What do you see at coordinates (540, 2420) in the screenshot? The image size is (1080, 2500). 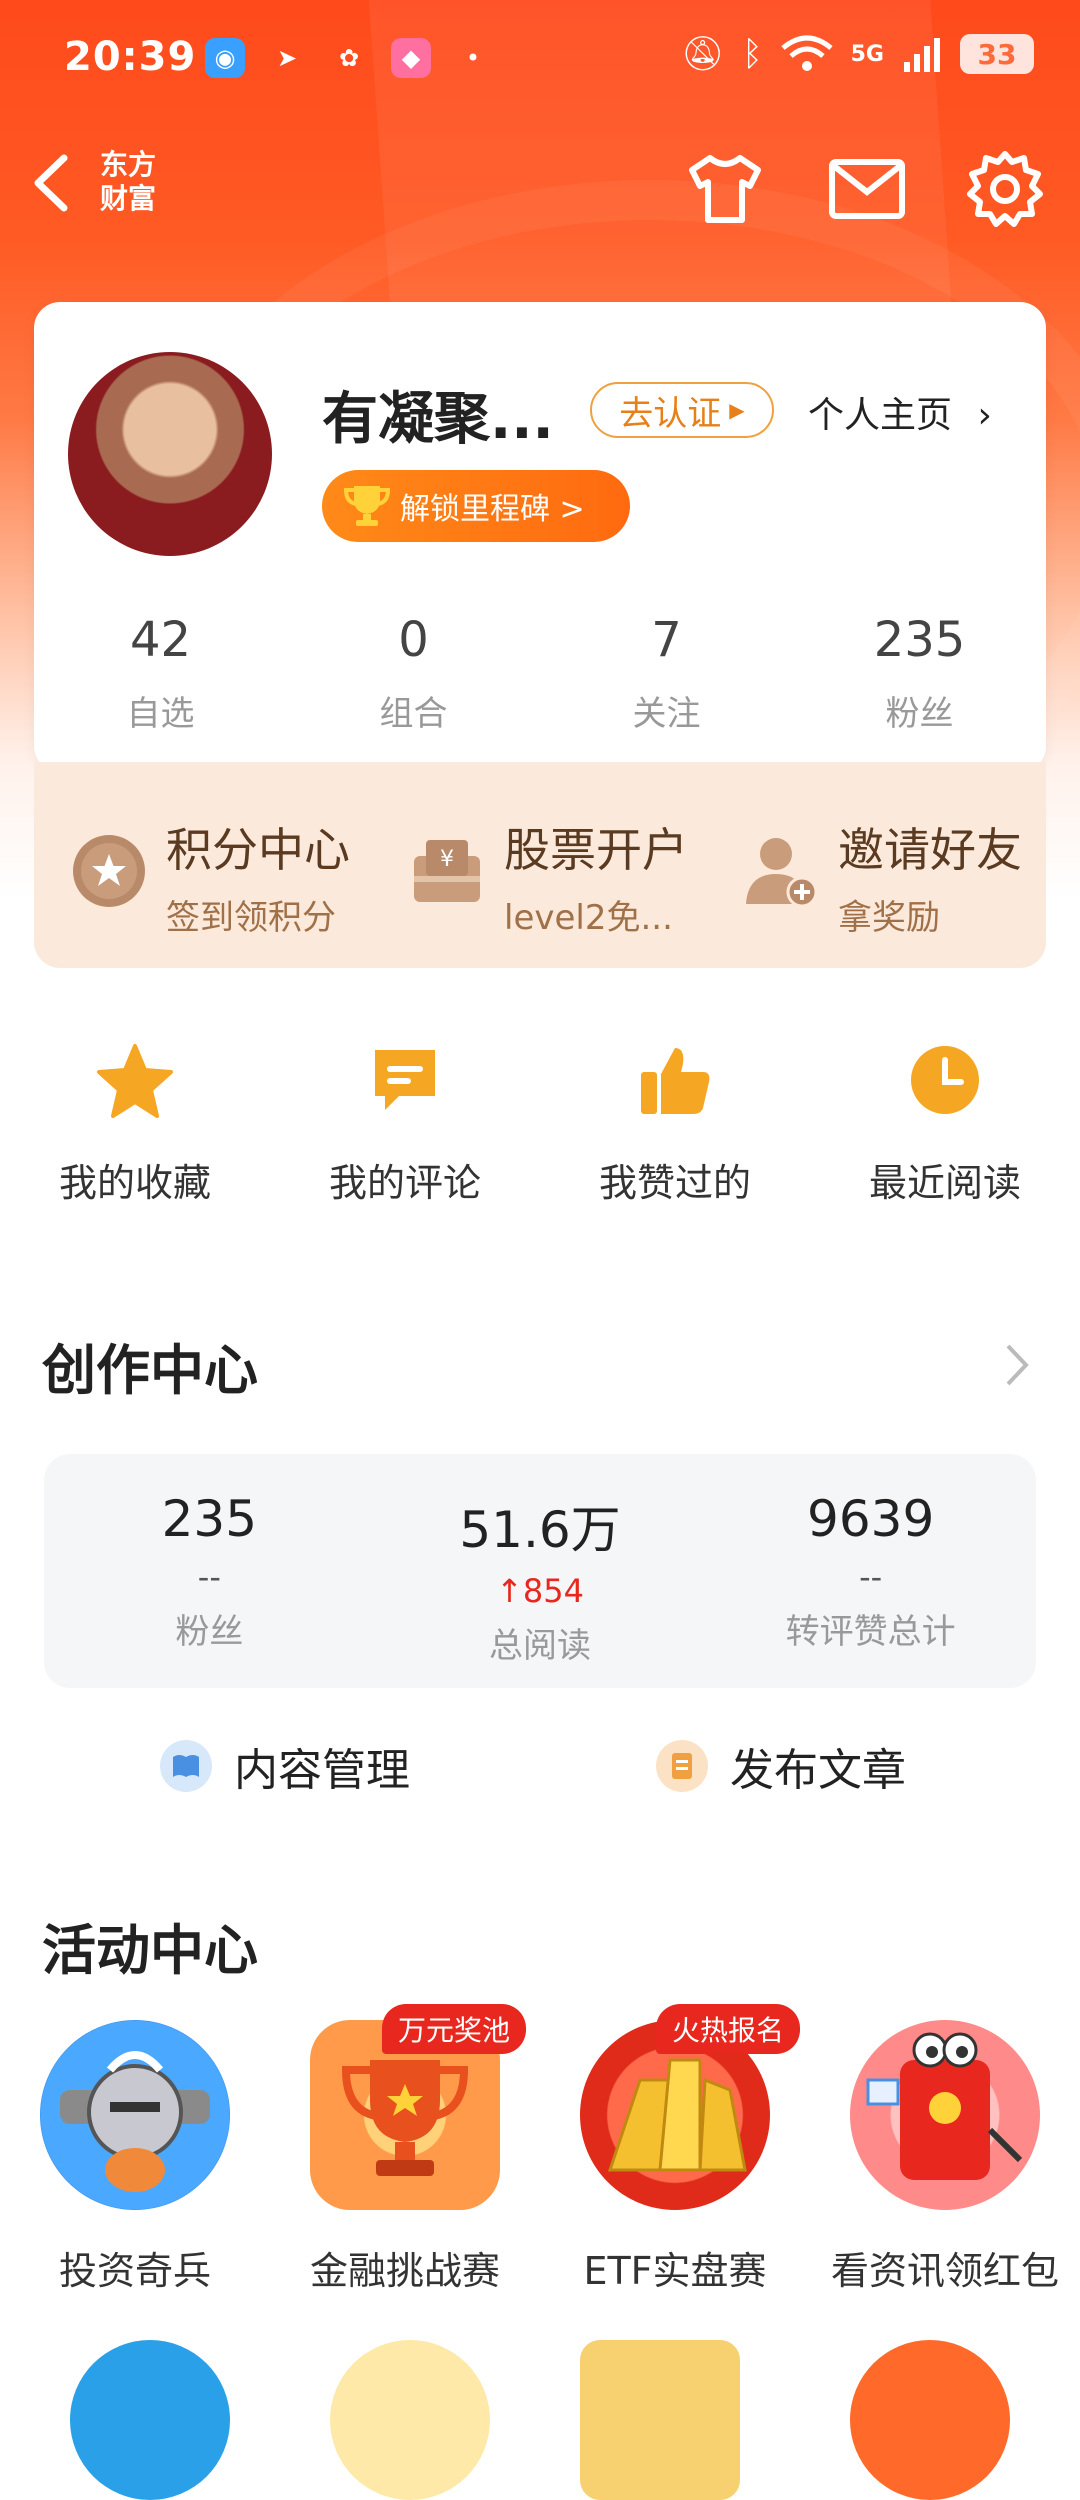 I see `activity-next-row` at bounding box center [540, 2420].